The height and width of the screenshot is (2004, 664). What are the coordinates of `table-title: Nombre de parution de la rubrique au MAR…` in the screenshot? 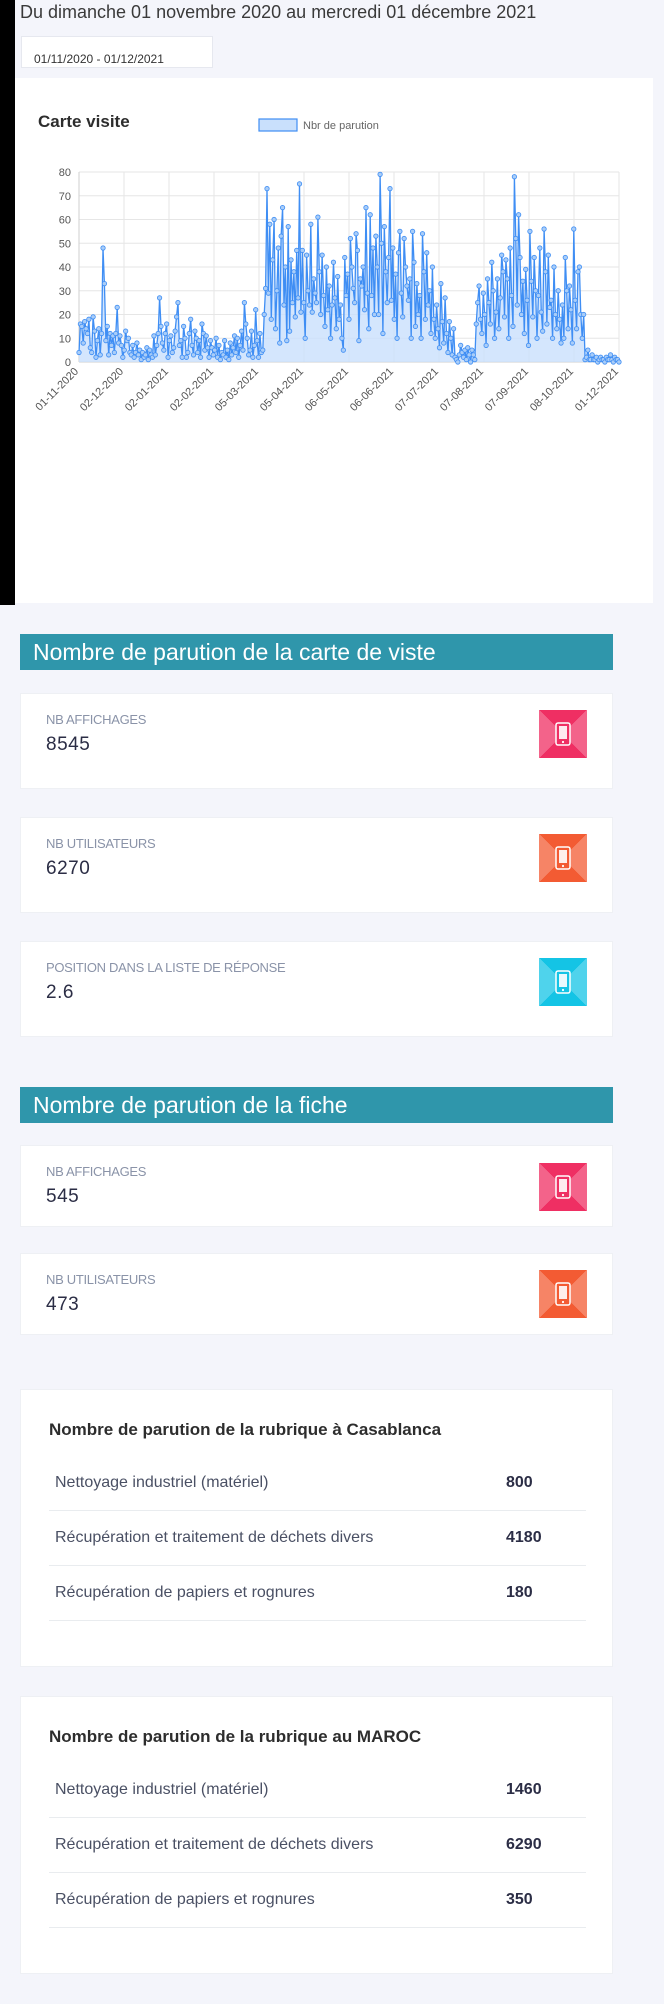 It's located at (235, 1736).